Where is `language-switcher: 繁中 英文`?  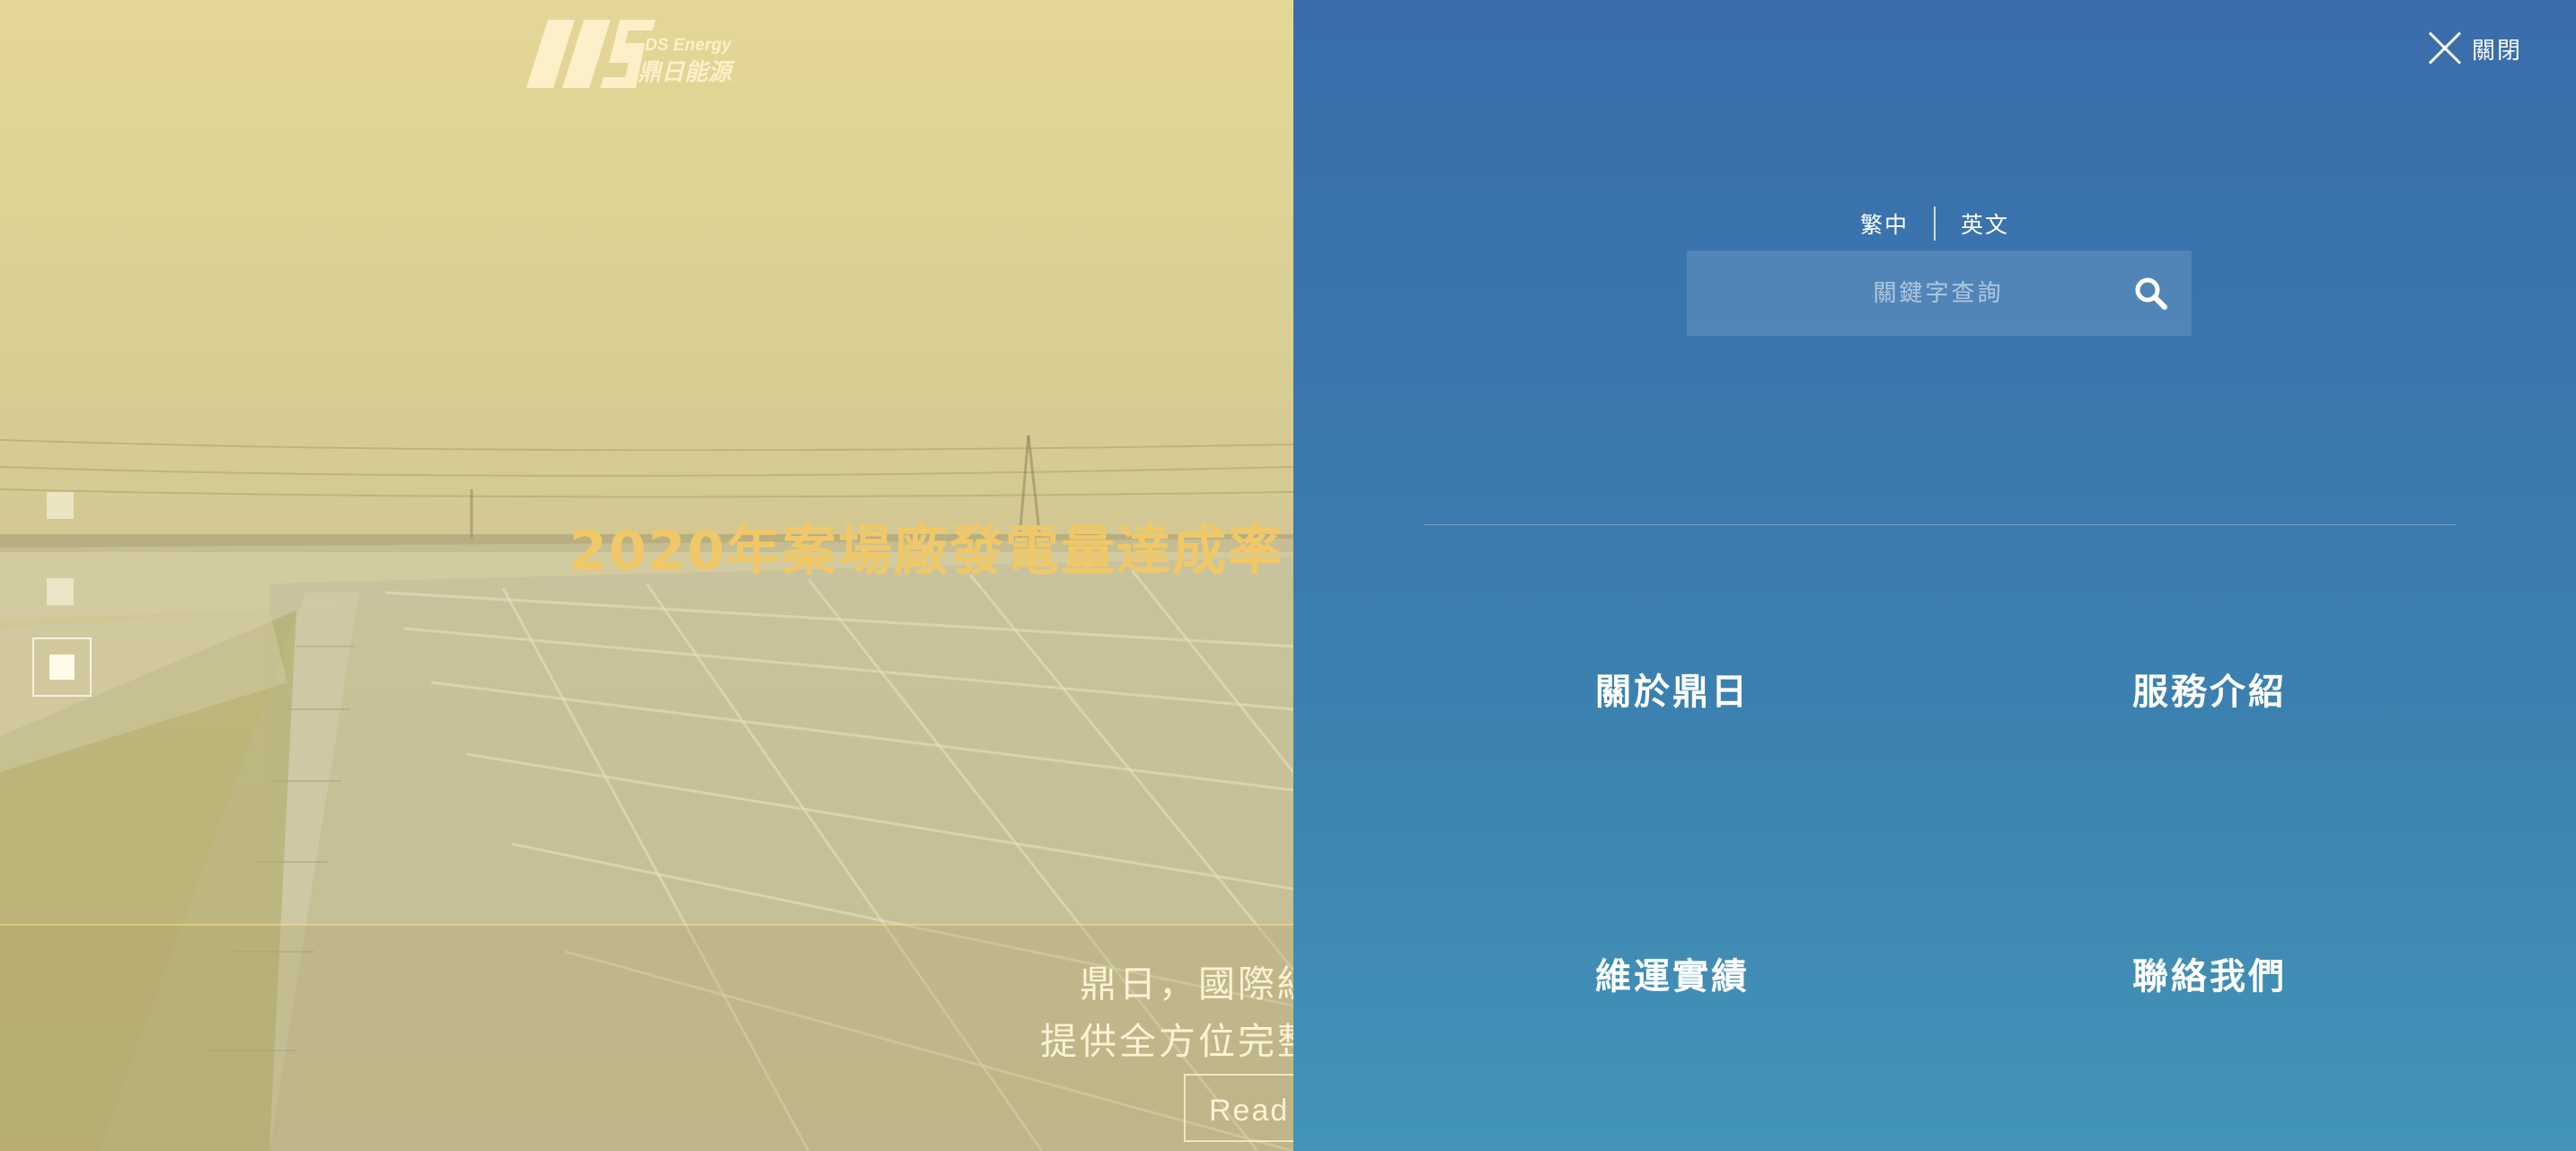 language-switcher: 繁中 英文 is located at coordinates (1934, 224).